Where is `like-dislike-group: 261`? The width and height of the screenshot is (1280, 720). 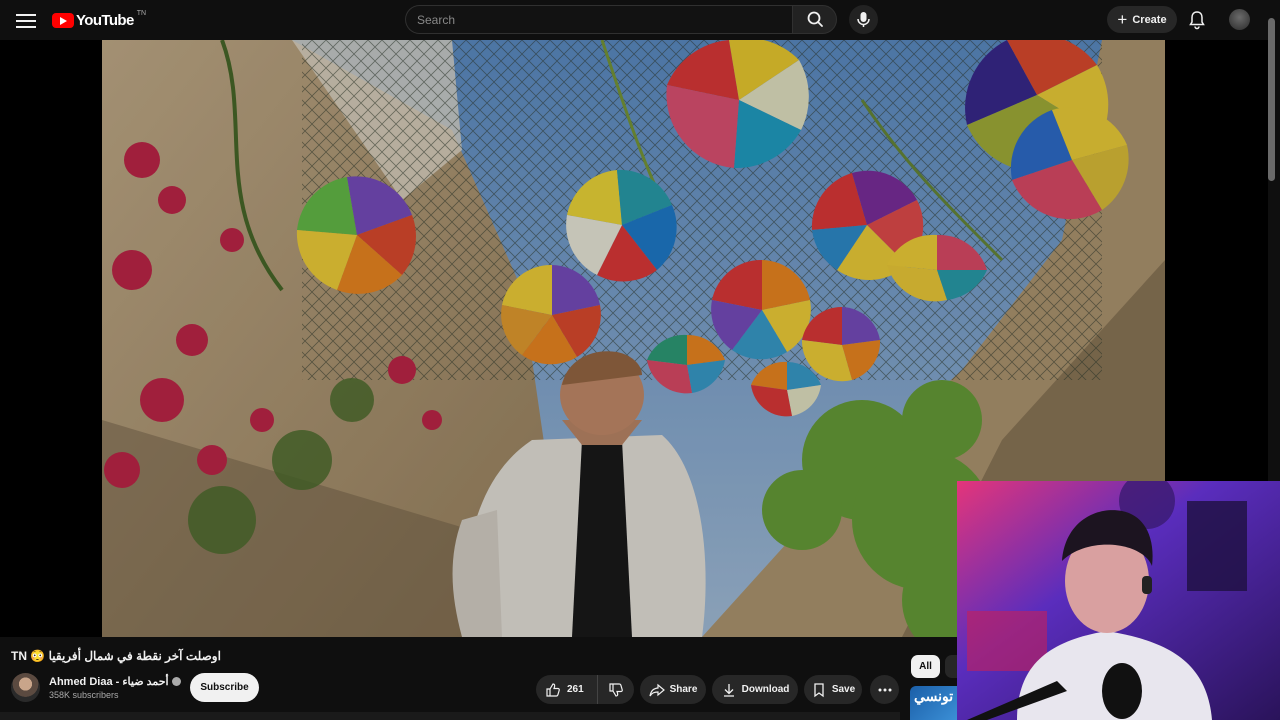 like-dislike-group: 261 is located at coordinates (585, 689).